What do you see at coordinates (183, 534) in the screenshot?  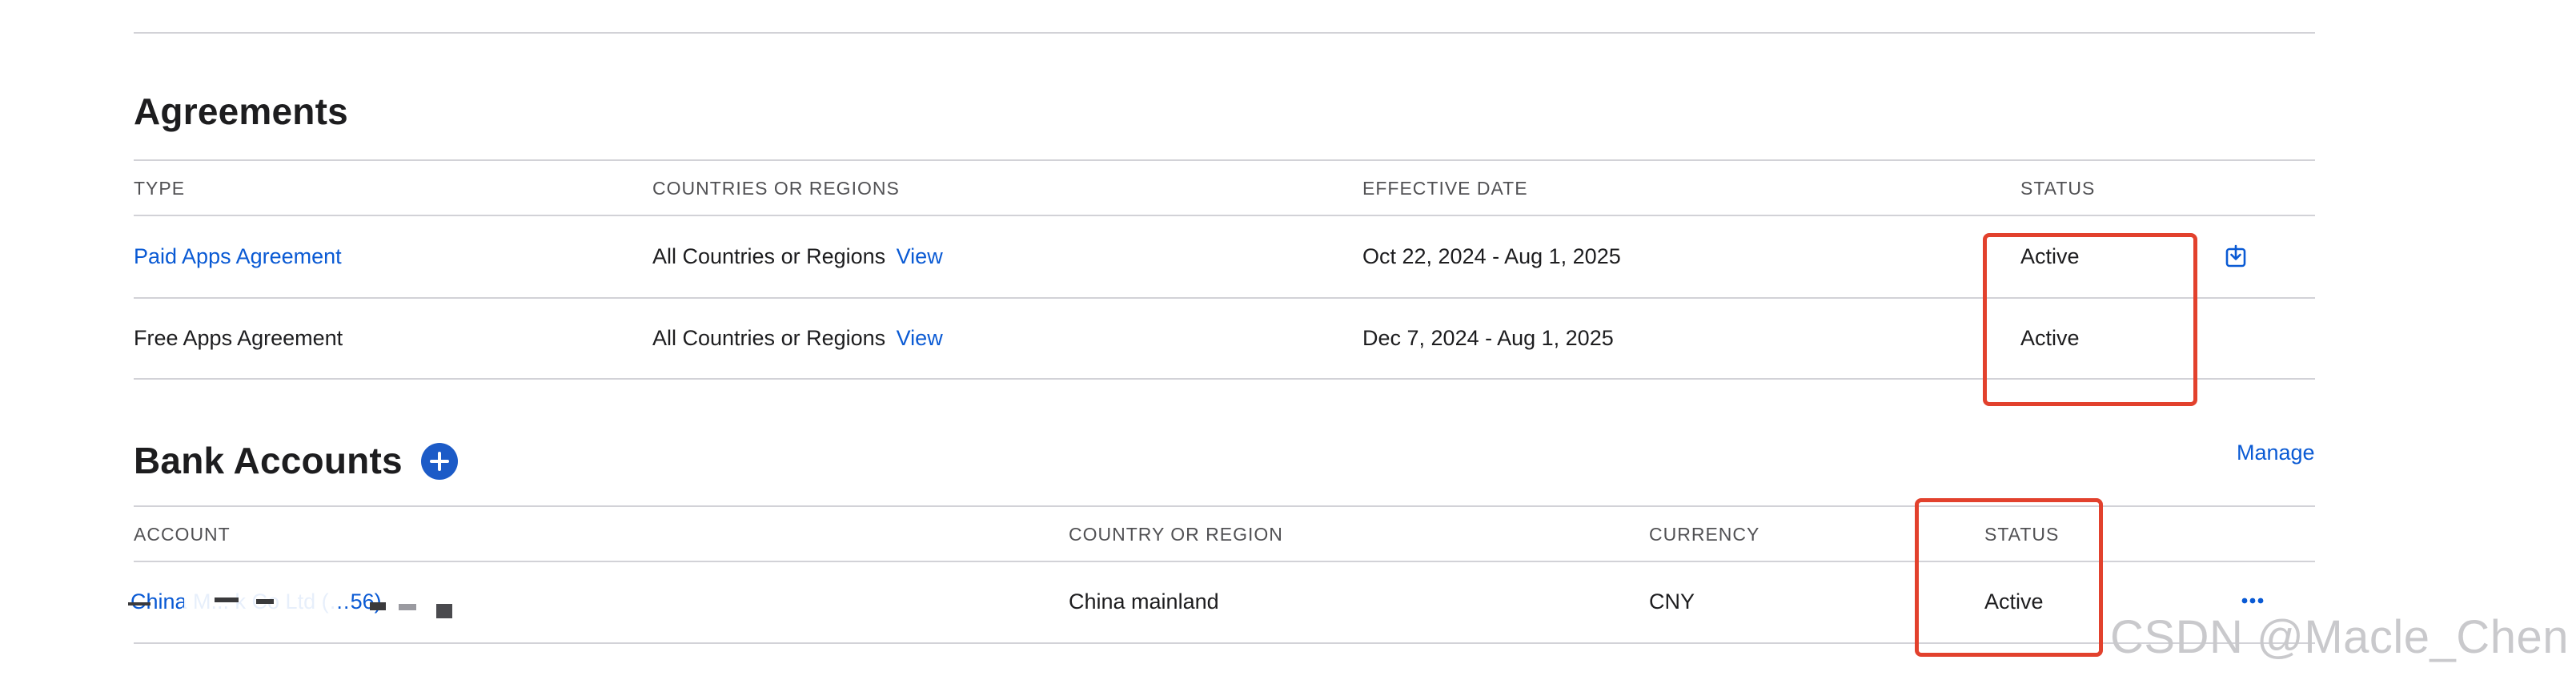 I see `column-header-account: ACCOUNT` at bounding box center [183, 534].